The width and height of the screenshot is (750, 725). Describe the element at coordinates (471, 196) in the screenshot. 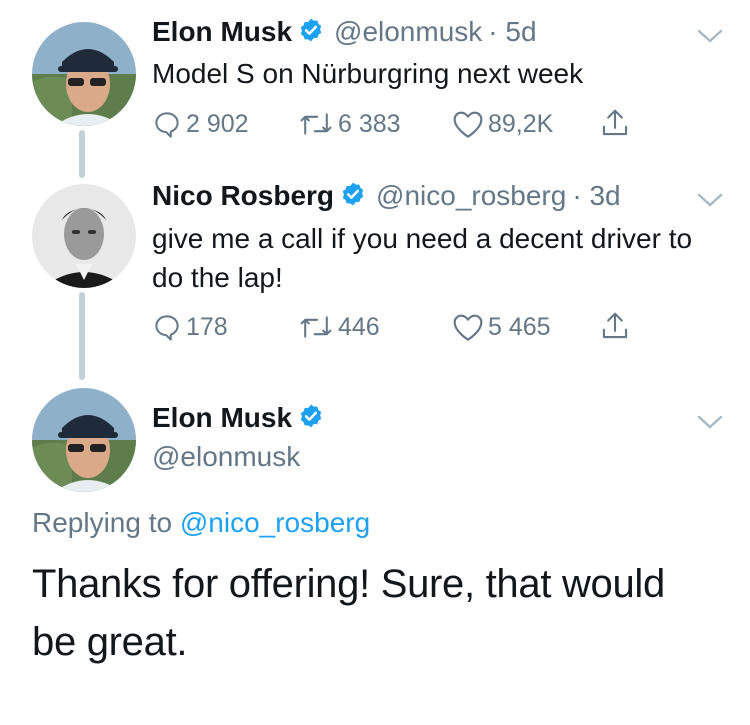

I see `author-handle: @nico_rosberg` at that location.